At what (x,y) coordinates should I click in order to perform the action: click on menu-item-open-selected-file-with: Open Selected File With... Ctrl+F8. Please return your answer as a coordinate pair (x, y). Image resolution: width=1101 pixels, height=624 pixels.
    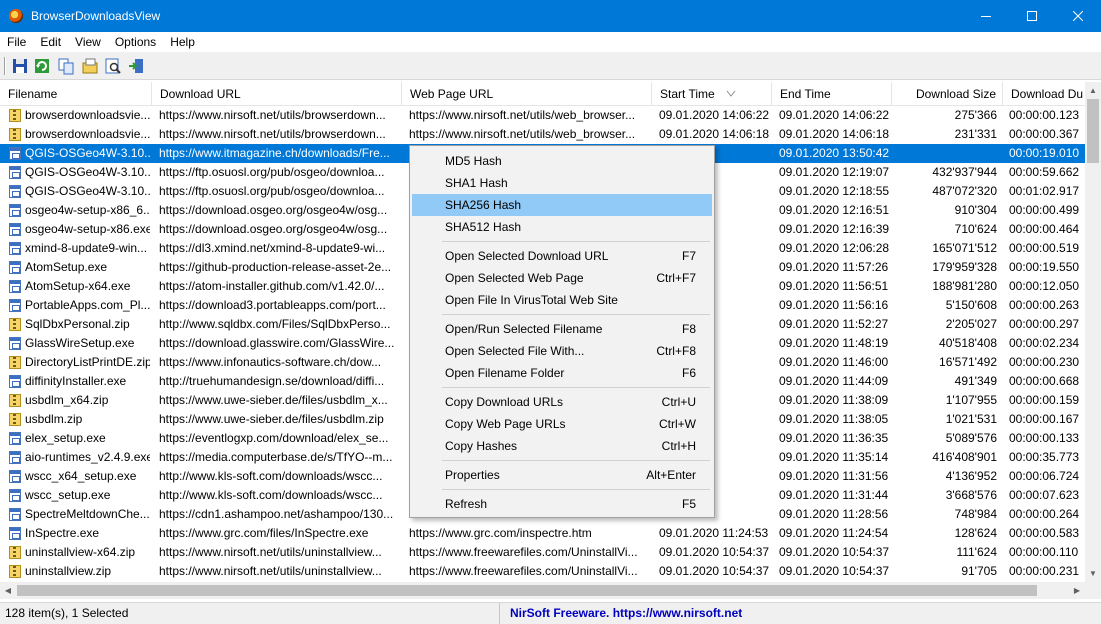
    Looking at the image, I should click on (562, 351).